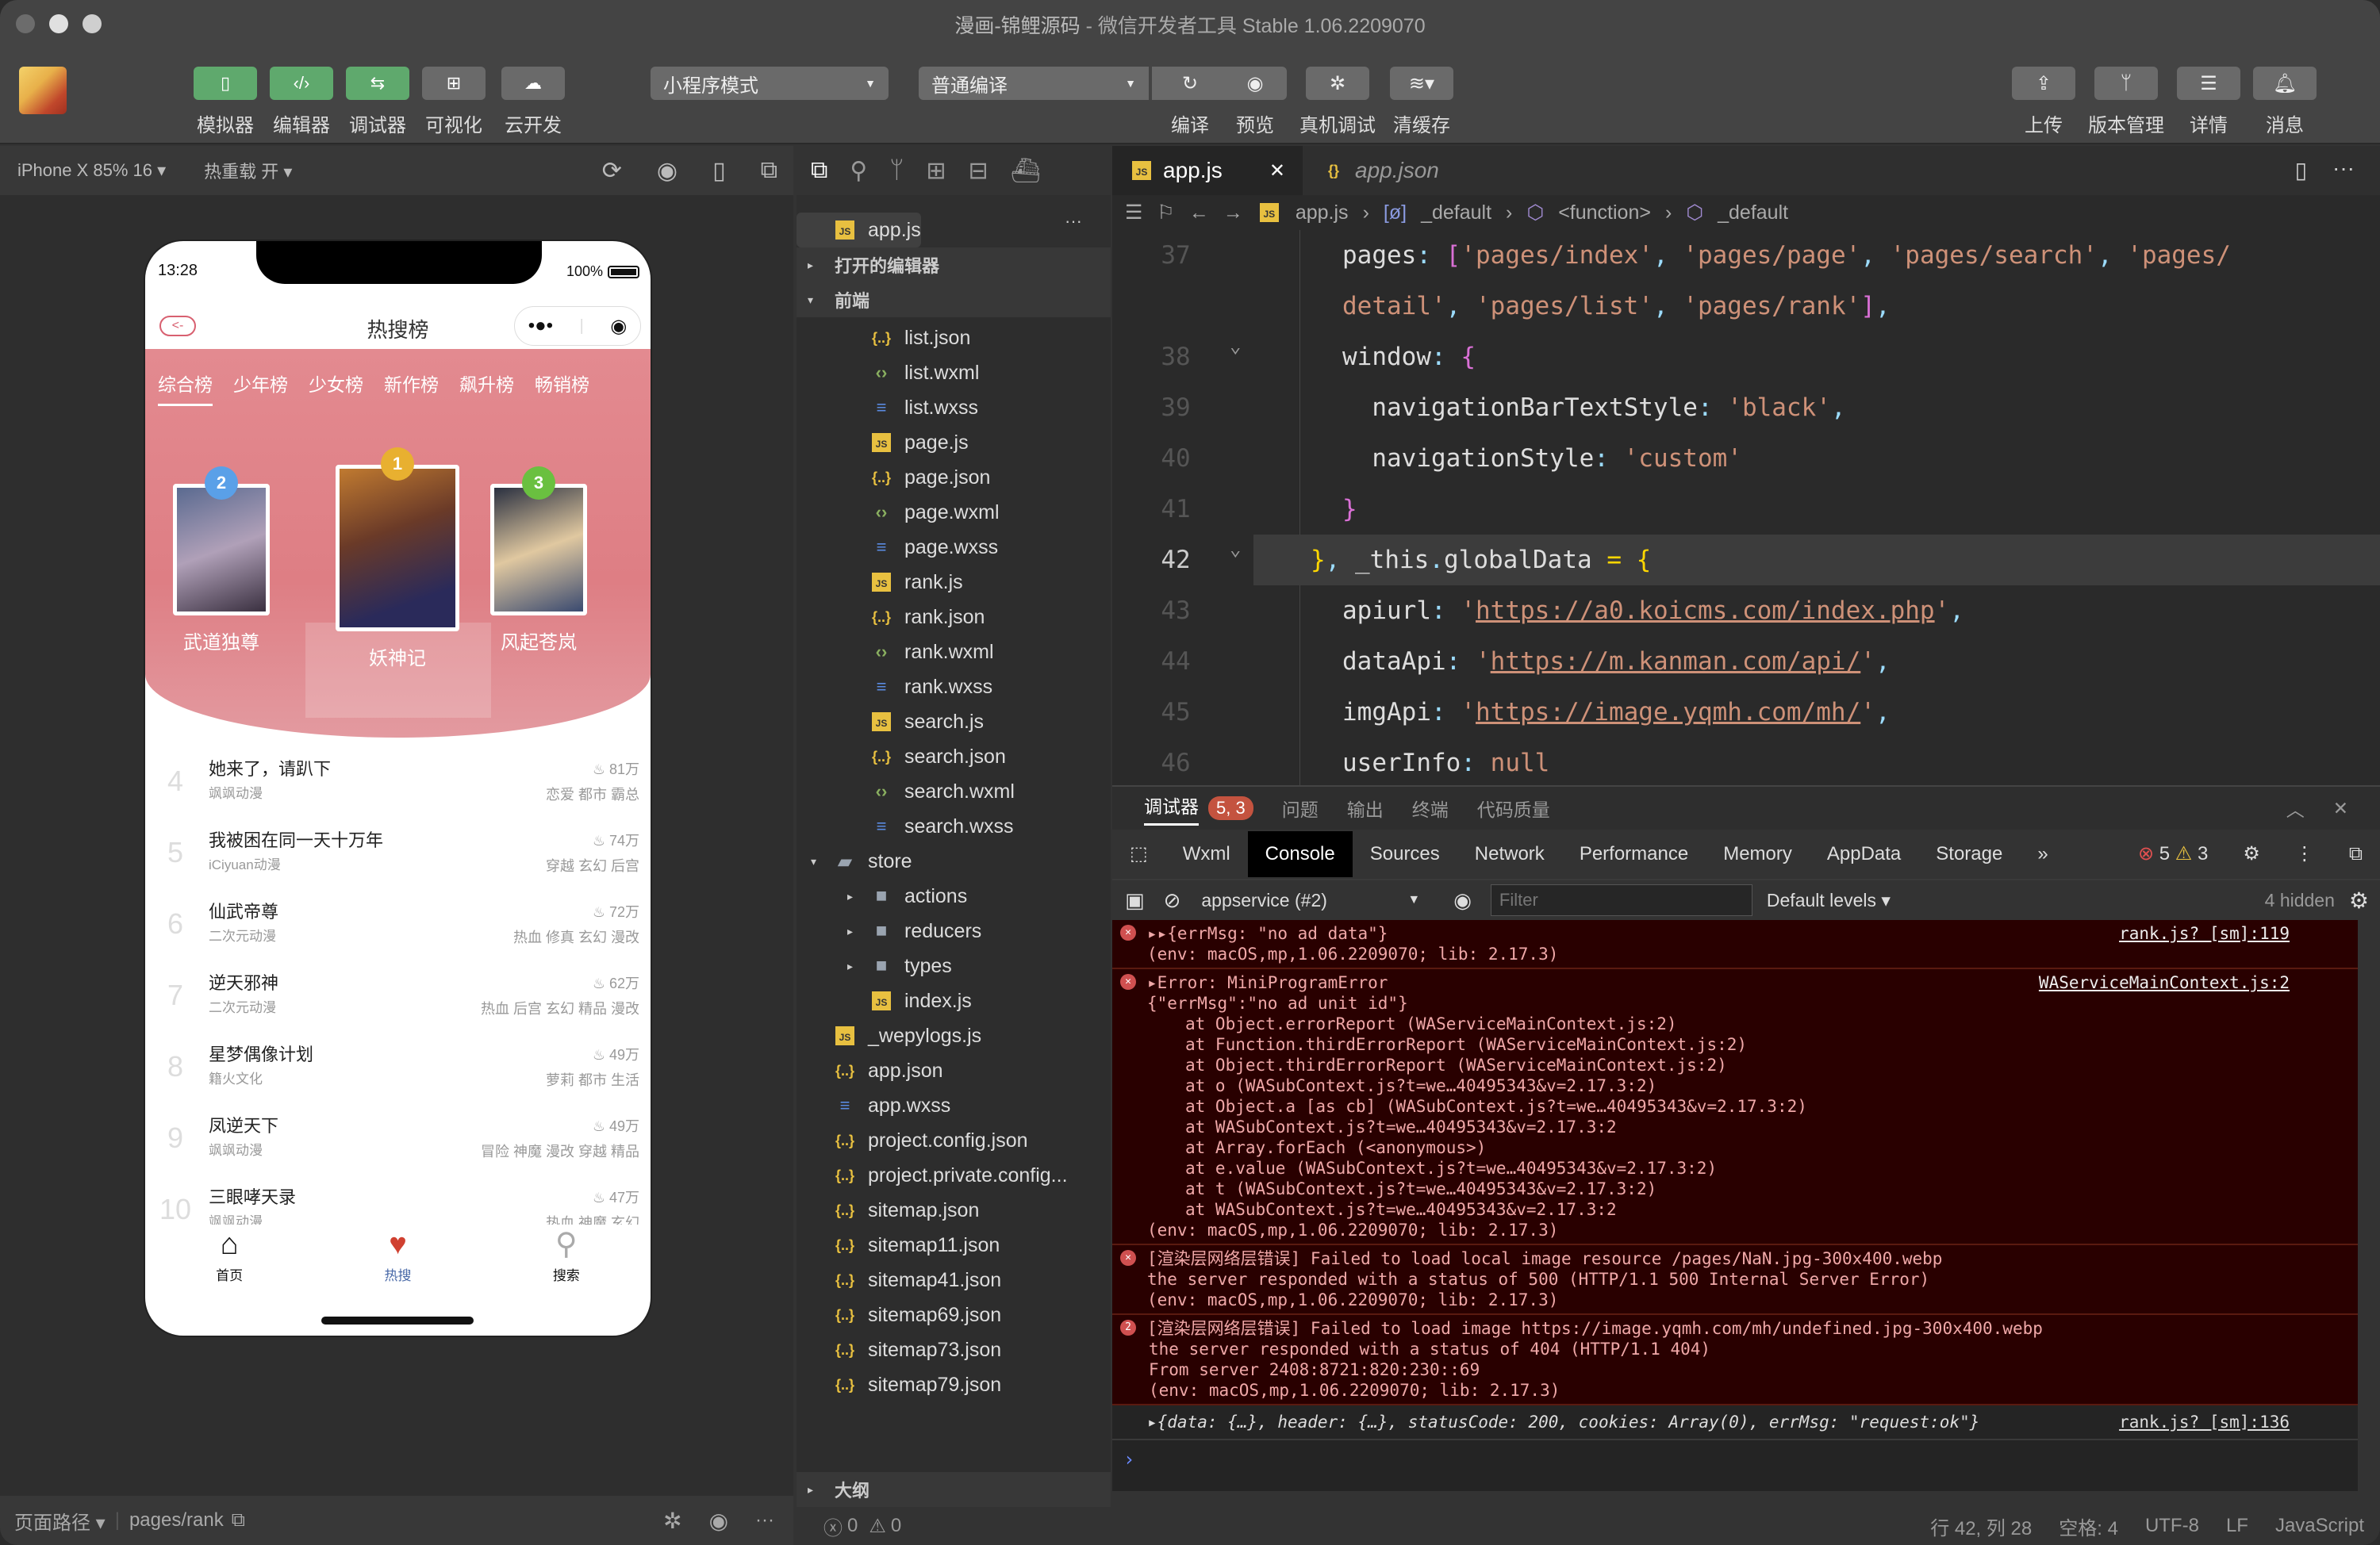 This screenshot has height=1545, width=2380. What do you see at coordinates (533, 83) in the screenshot?
I see `云开发-button: ☁` at bounding box center [533, 83].